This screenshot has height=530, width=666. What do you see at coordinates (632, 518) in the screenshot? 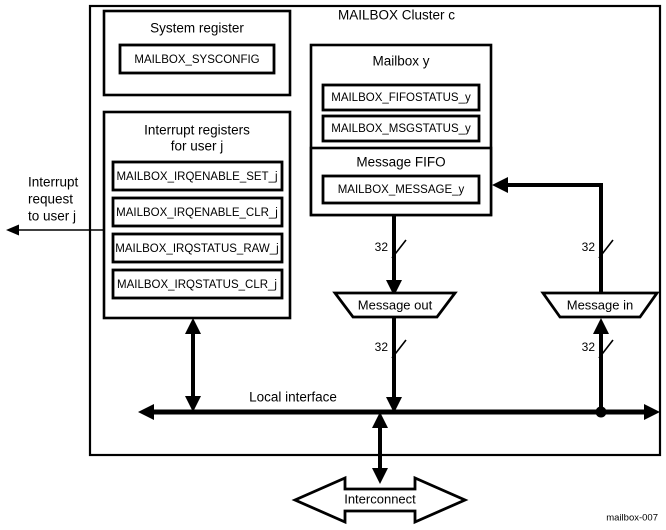
I see `figure-caption: mailbox-007` at bounding box center [632, 518].